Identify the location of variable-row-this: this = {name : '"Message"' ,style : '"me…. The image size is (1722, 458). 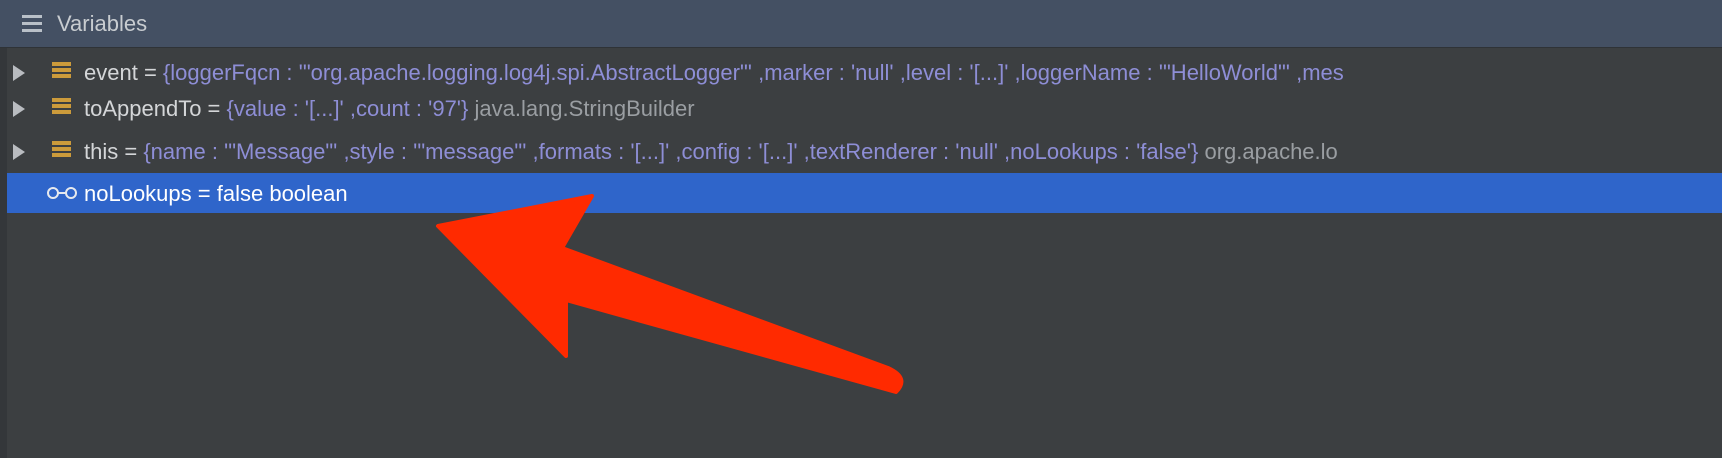
(864, 151).